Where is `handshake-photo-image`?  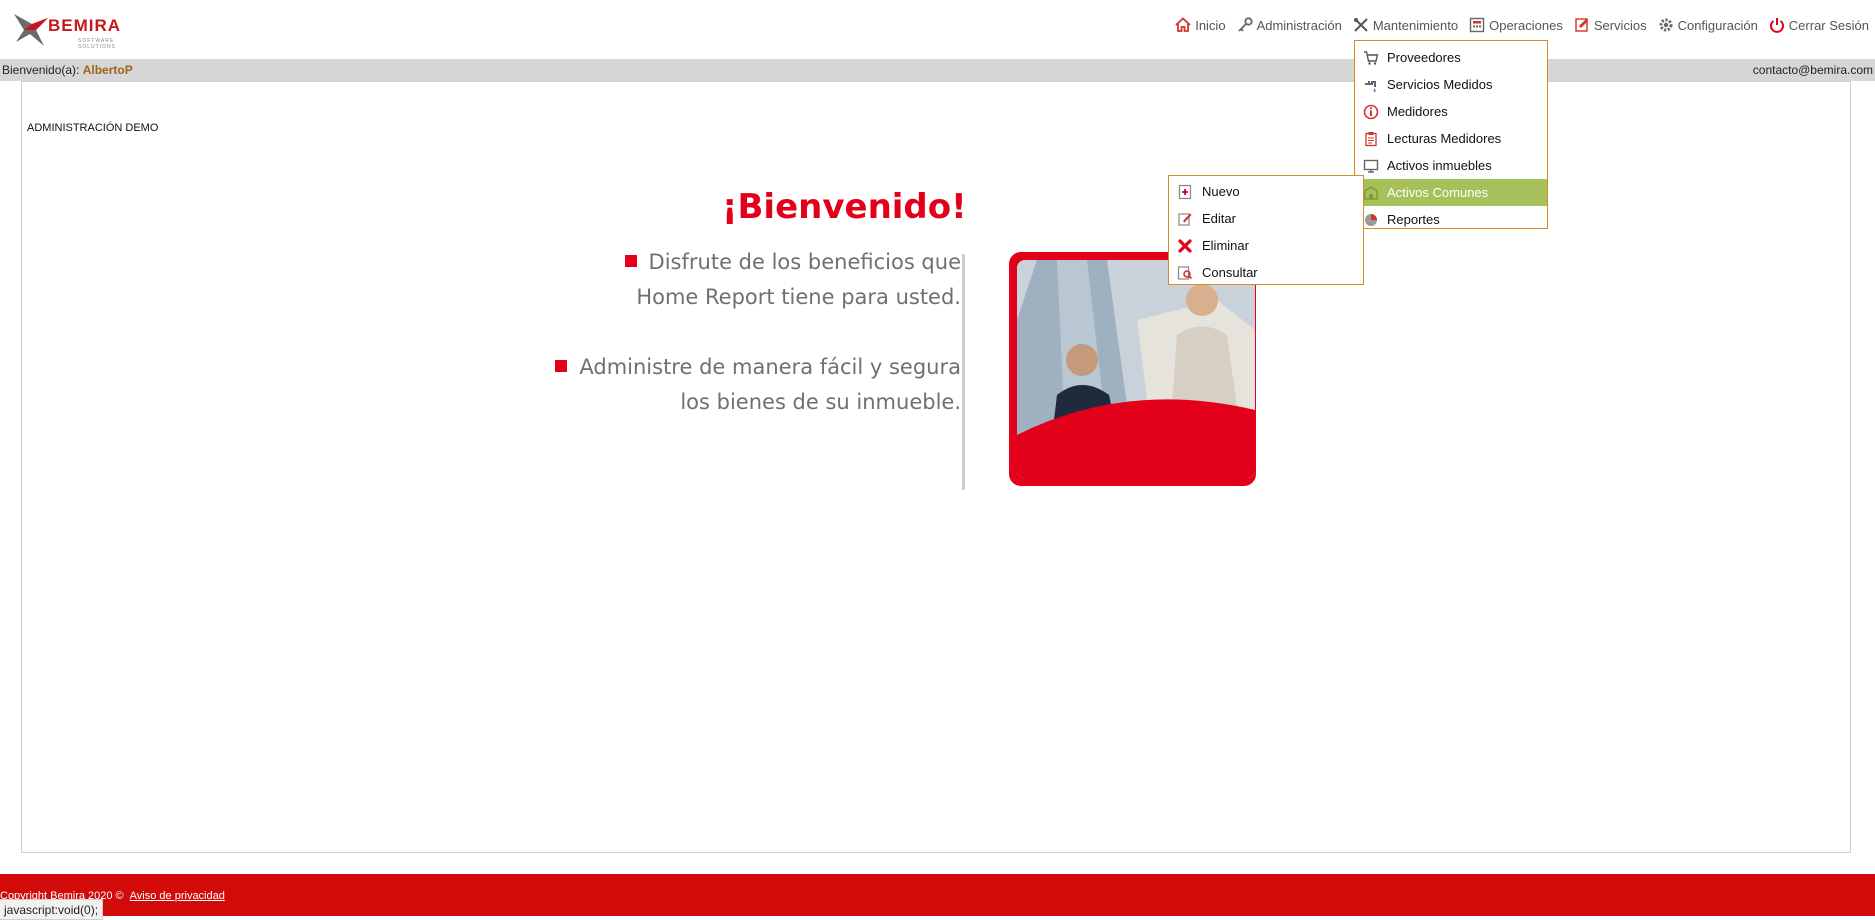
handshake-photo-image is located at coordinates (1136, 369).